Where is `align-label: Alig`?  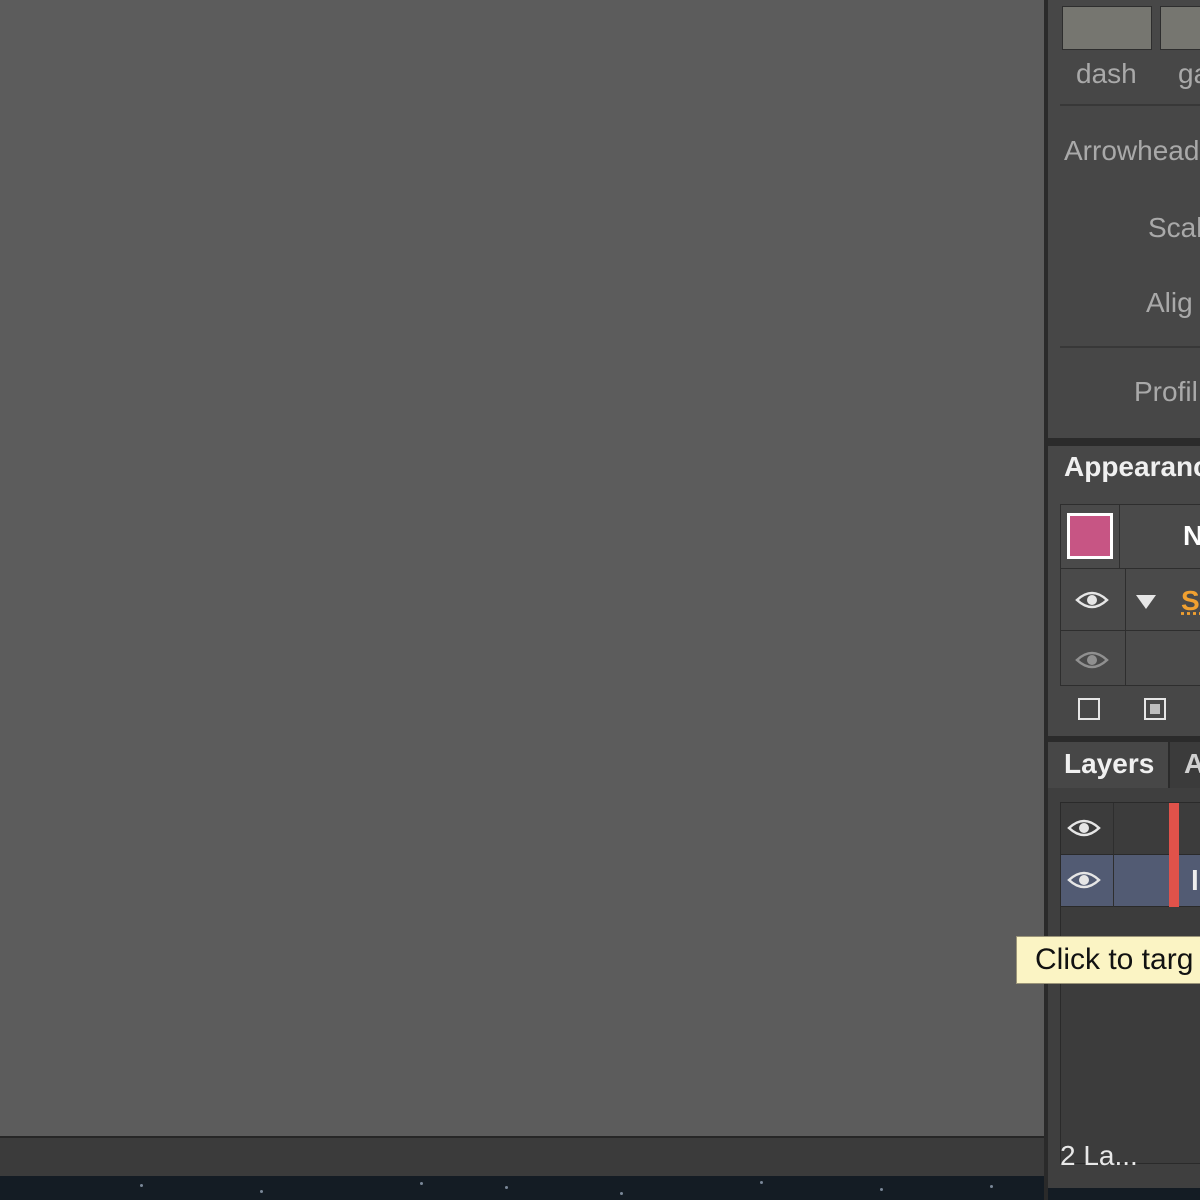 align-label: Alig is located at coordinates (1169, 302).